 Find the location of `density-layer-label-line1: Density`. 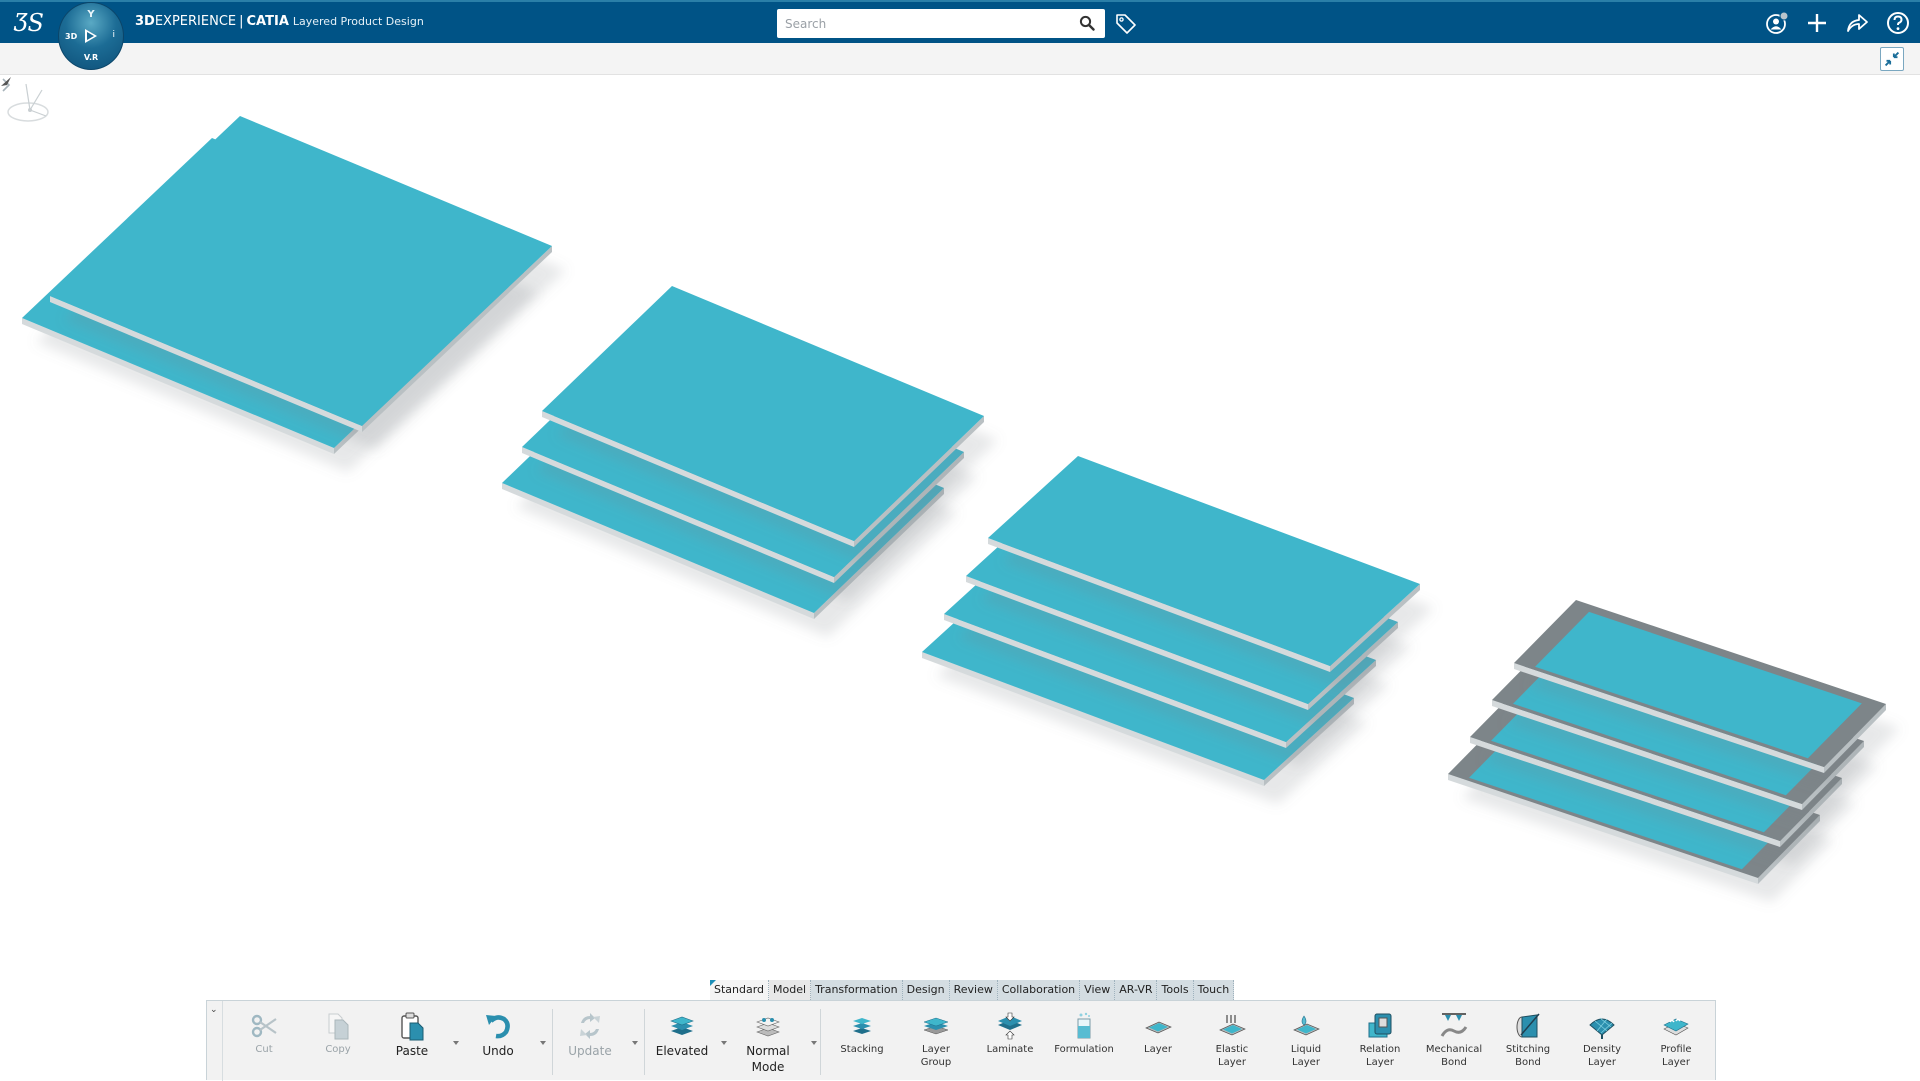

density-layer-label-line1: Density is located at coordinates (1602, 1049).